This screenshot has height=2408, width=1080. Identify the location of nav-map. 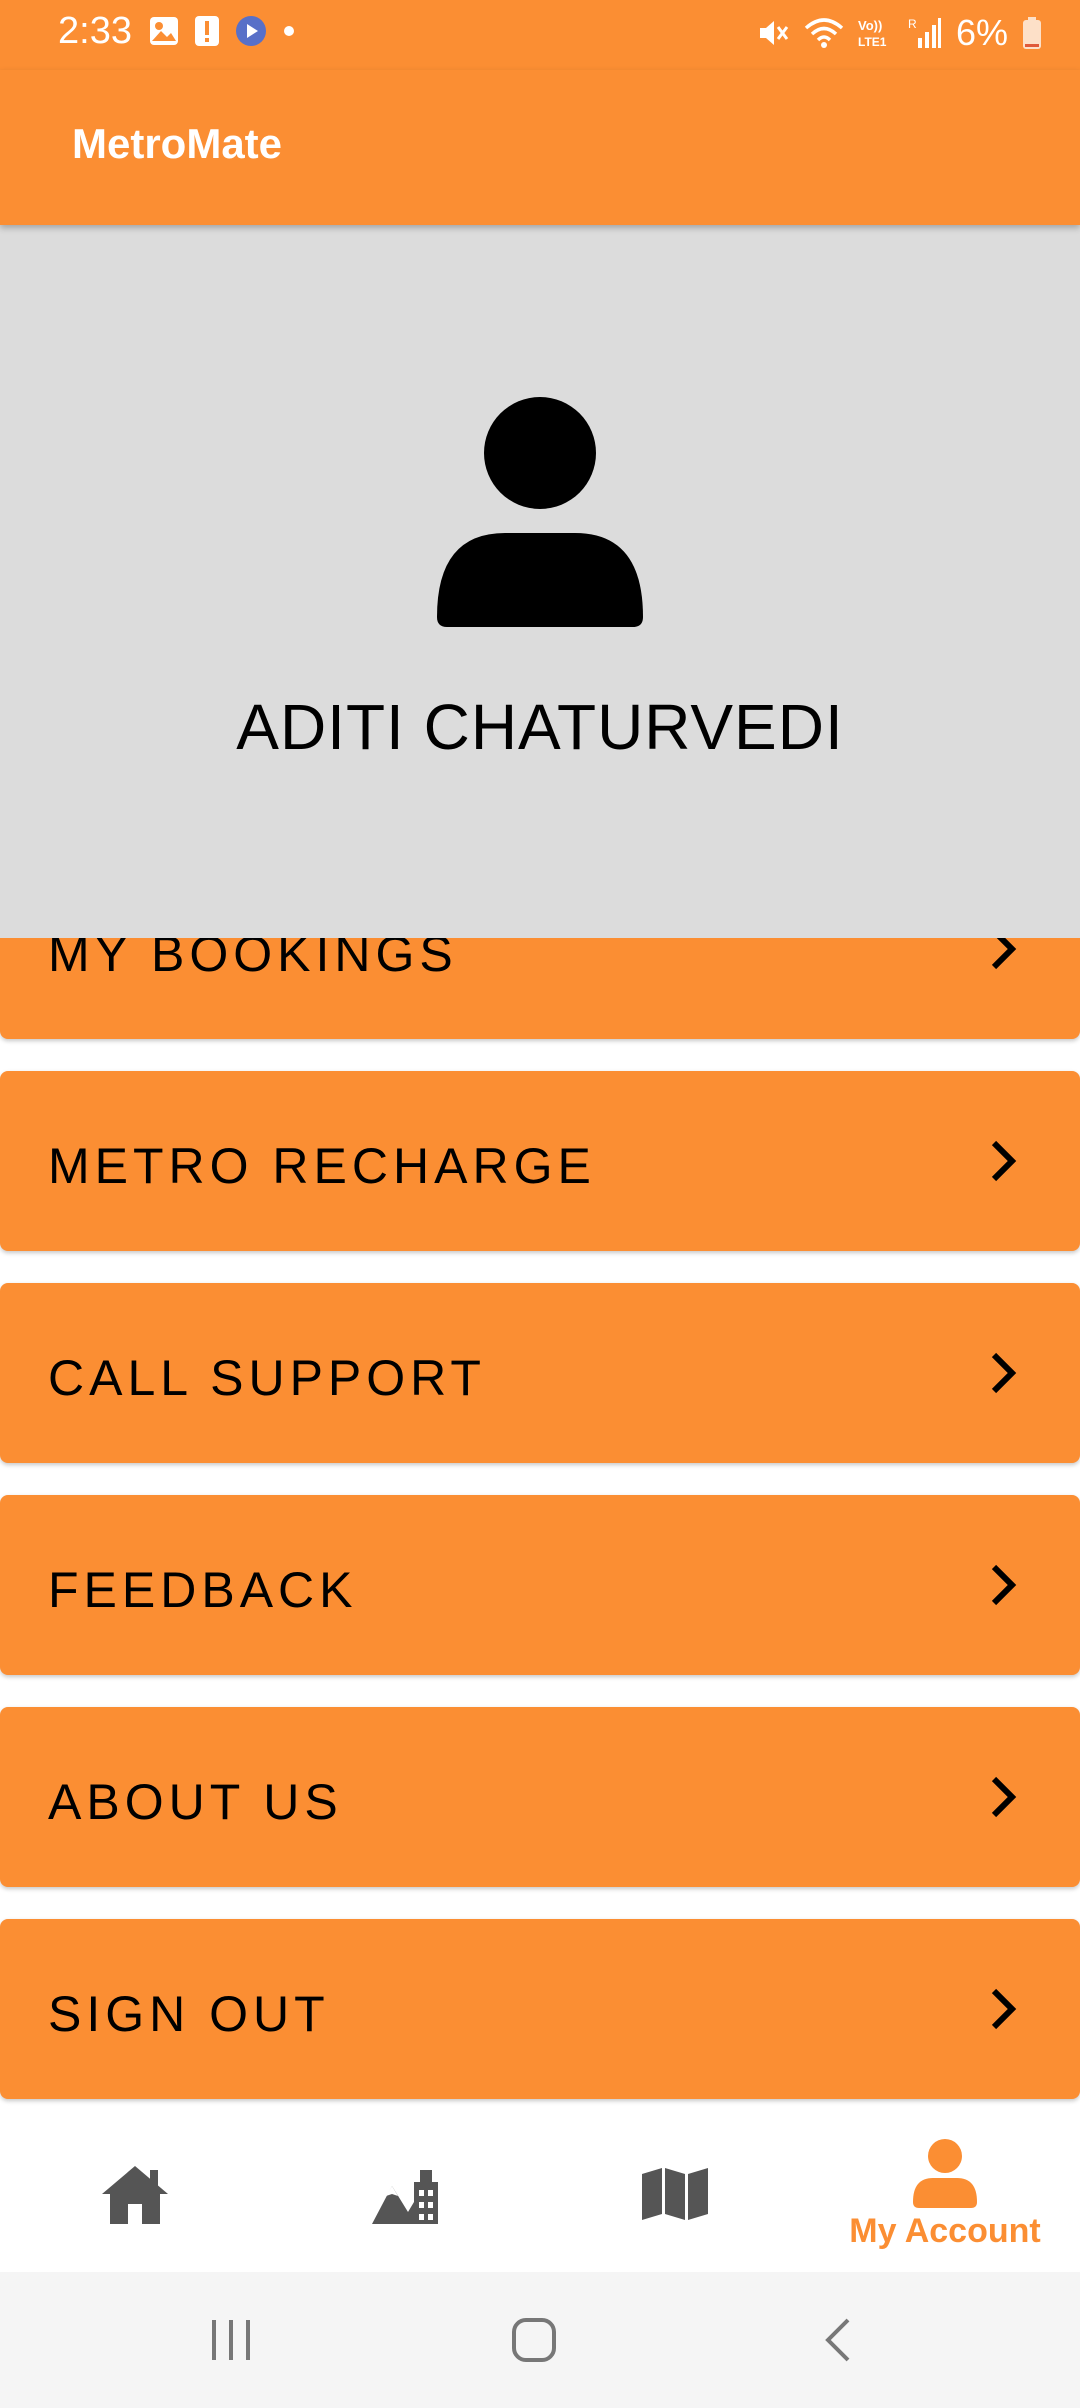
(675, 2191).